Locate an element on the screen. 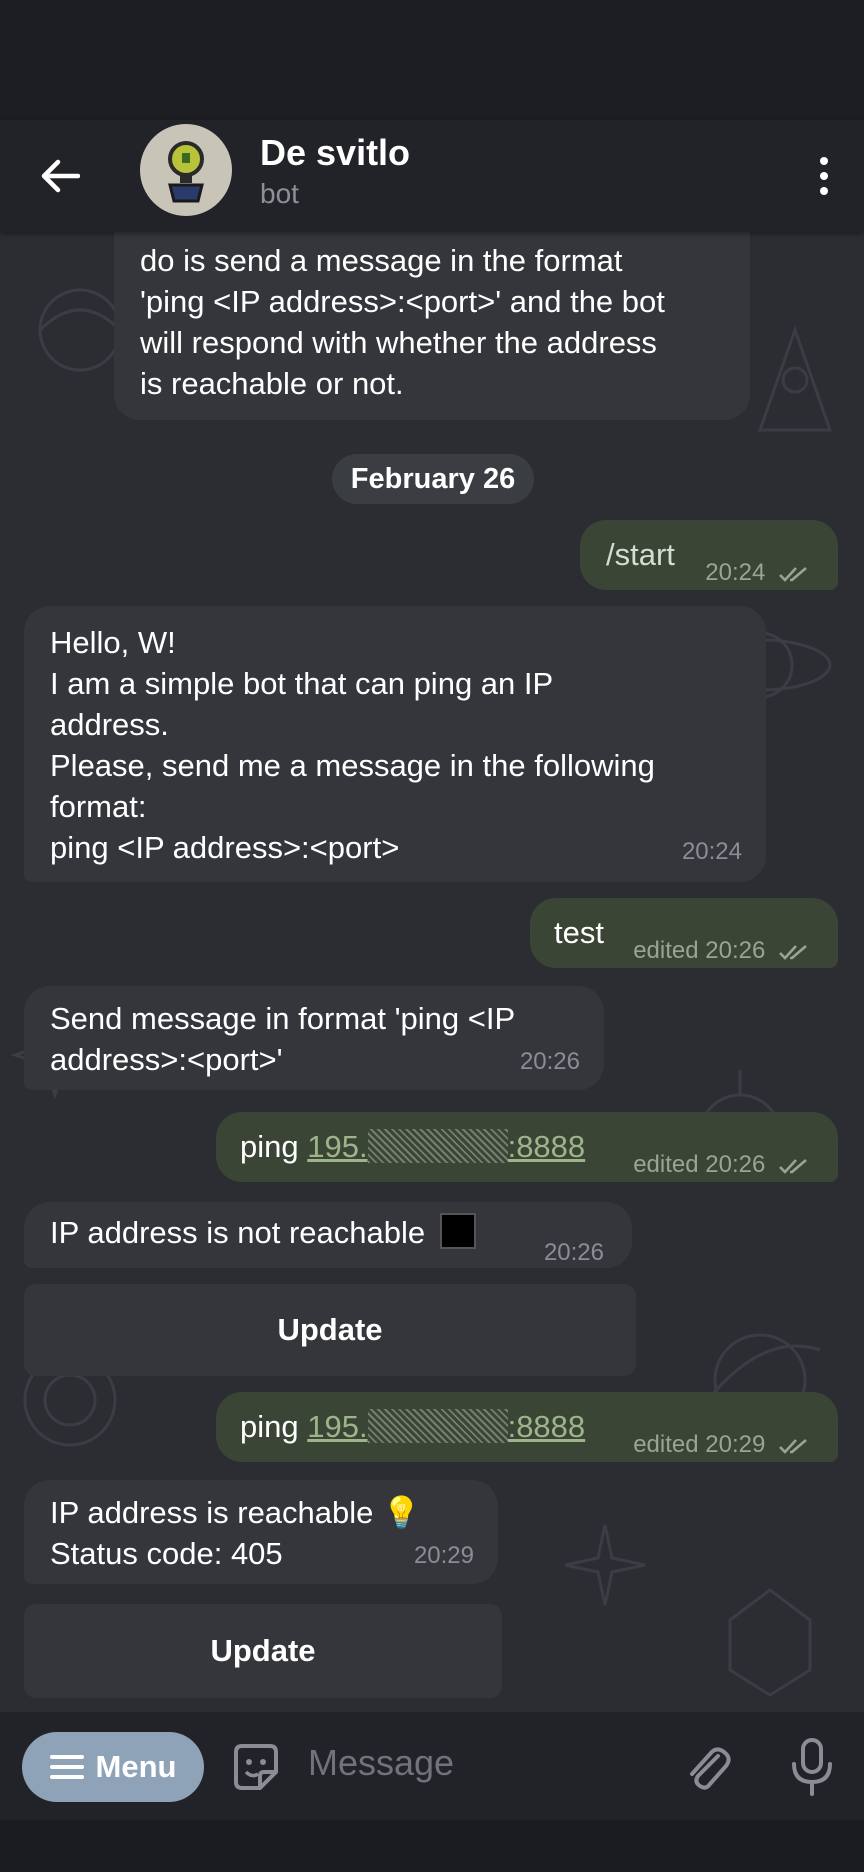 This screenshot has height=1872, width=864. status-bar is located at coordinates (432, 60).